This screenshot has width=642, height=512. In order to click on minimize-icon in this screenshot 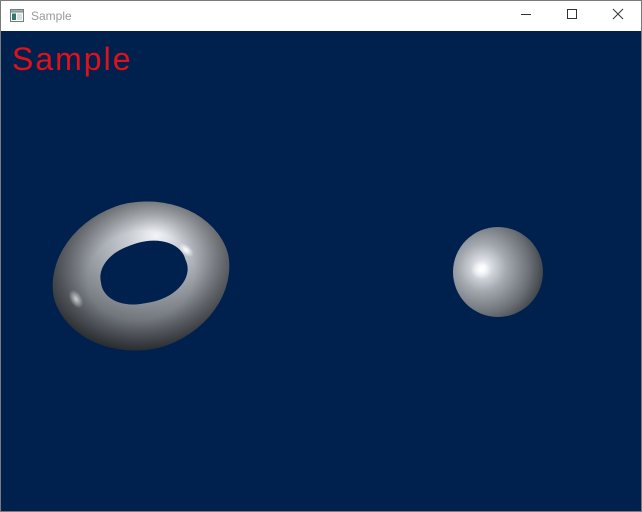, I will do `click(526, 16)`.